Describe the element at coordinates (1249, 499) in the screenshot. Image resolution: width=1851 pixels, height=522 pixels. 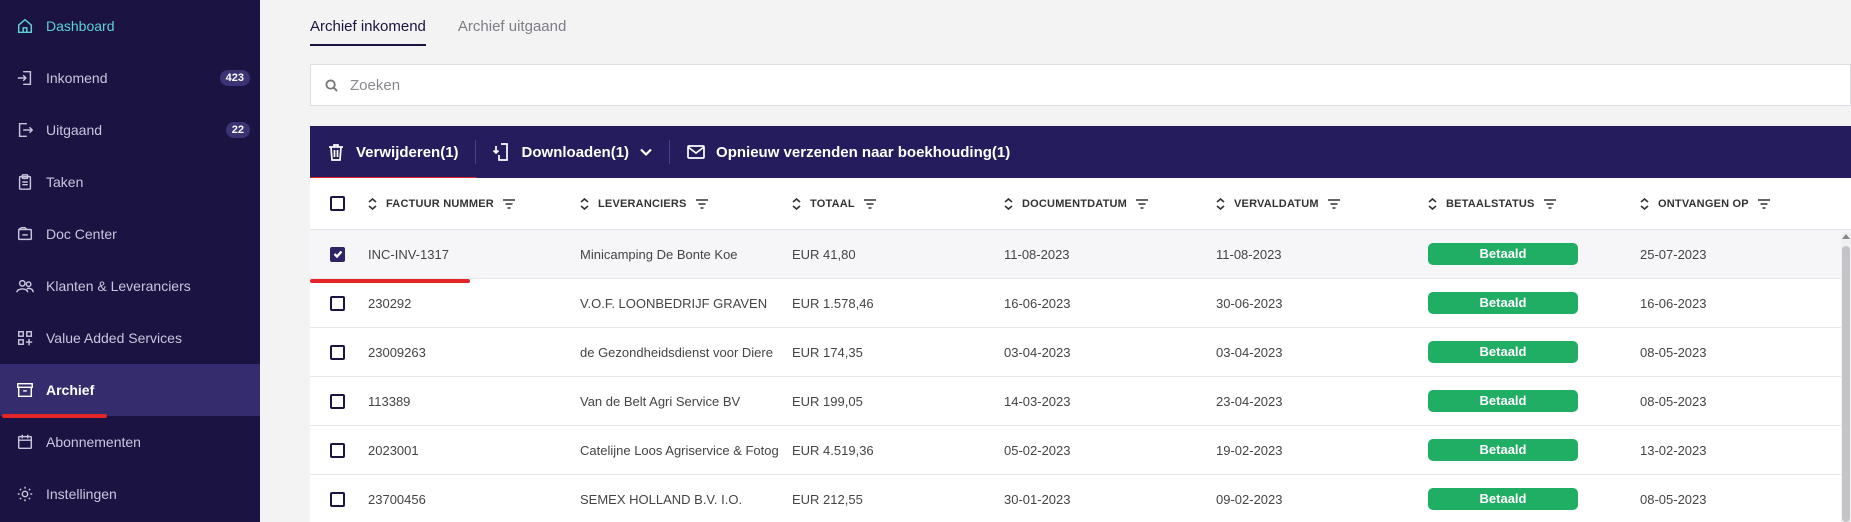
I see `due-date: 09-02-2023` at that location.